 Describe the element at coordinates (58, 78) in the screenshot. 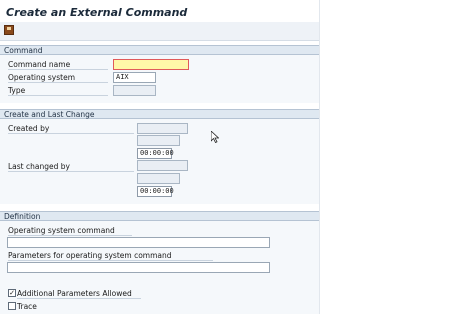

I see `operating-system-label: Operating system` at that location.